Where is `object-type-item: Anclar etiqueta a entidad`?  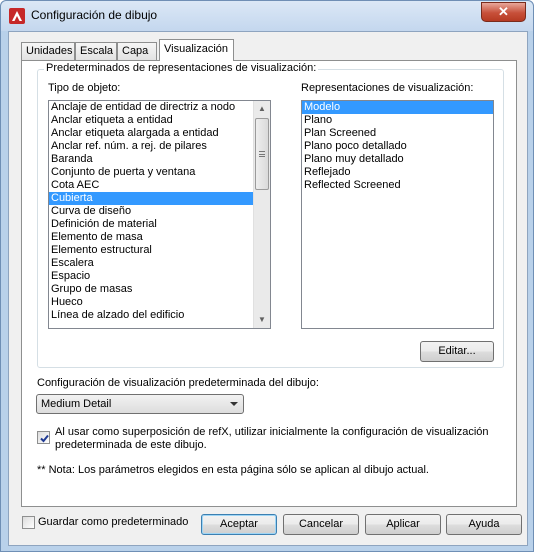
object-type-item: Anclar etiqueta a entidad is located at coordinates (159, 120).